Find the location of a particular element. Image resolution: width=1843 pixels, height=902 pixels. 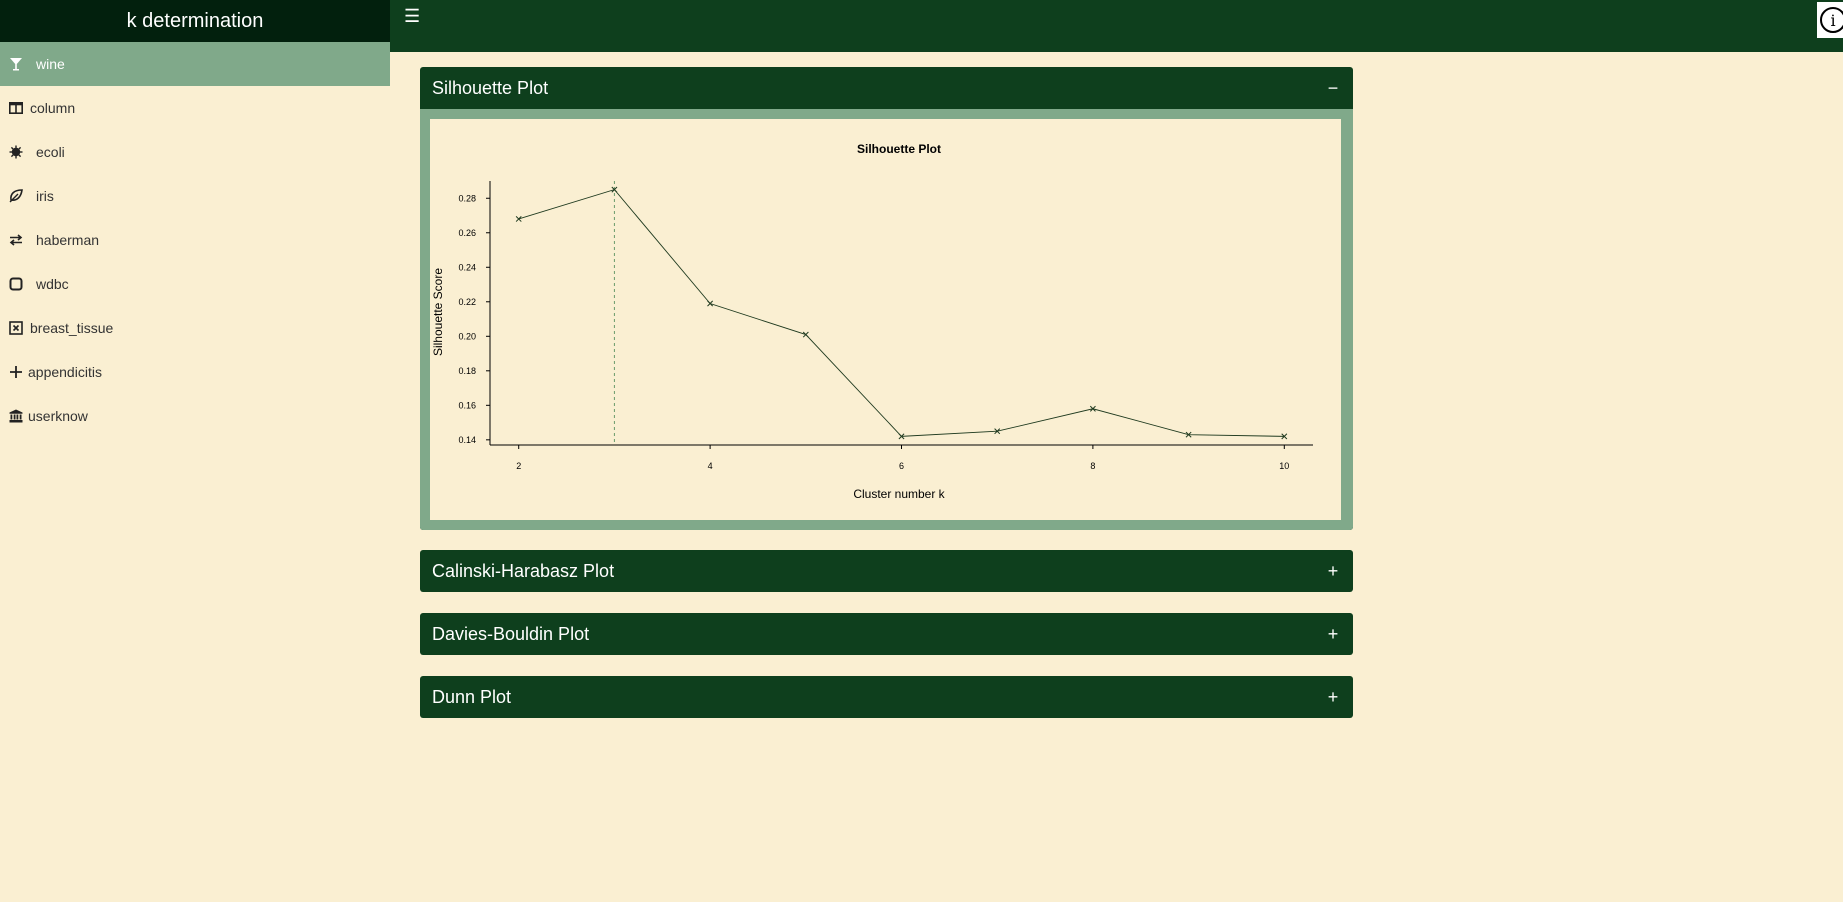

y-tick-label: 0.16 is located at coordinates (467, 405).